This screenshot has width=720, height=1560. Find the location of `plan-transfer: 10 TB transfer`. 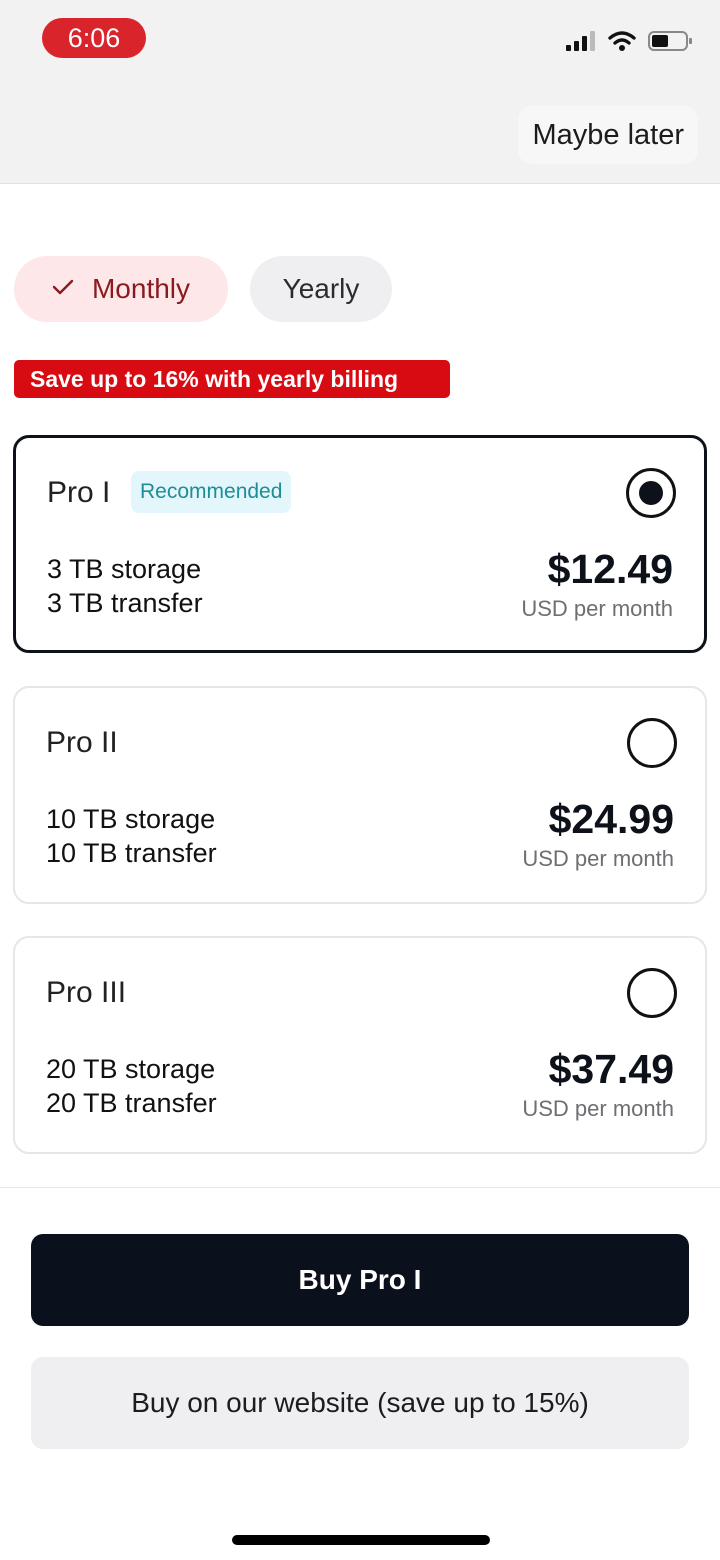

plan-transfer: 10 TB transfer is located at coordinates (131, 853).